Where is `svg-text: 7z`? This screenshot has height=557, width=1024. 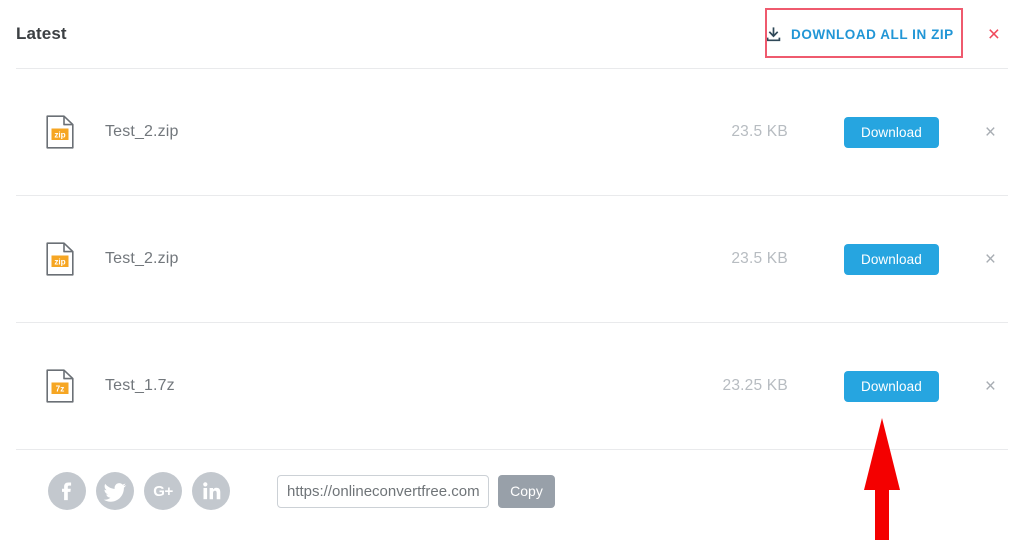
svg-text: 7z is located at coordinates (60, 388).